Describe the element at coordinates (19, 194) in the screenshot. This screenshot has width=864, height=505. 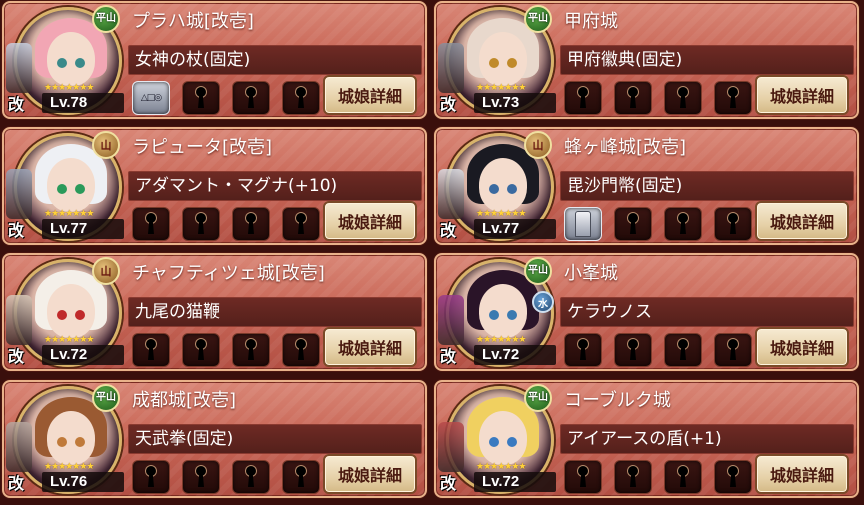
I see `weapon-type-icon` at that location.